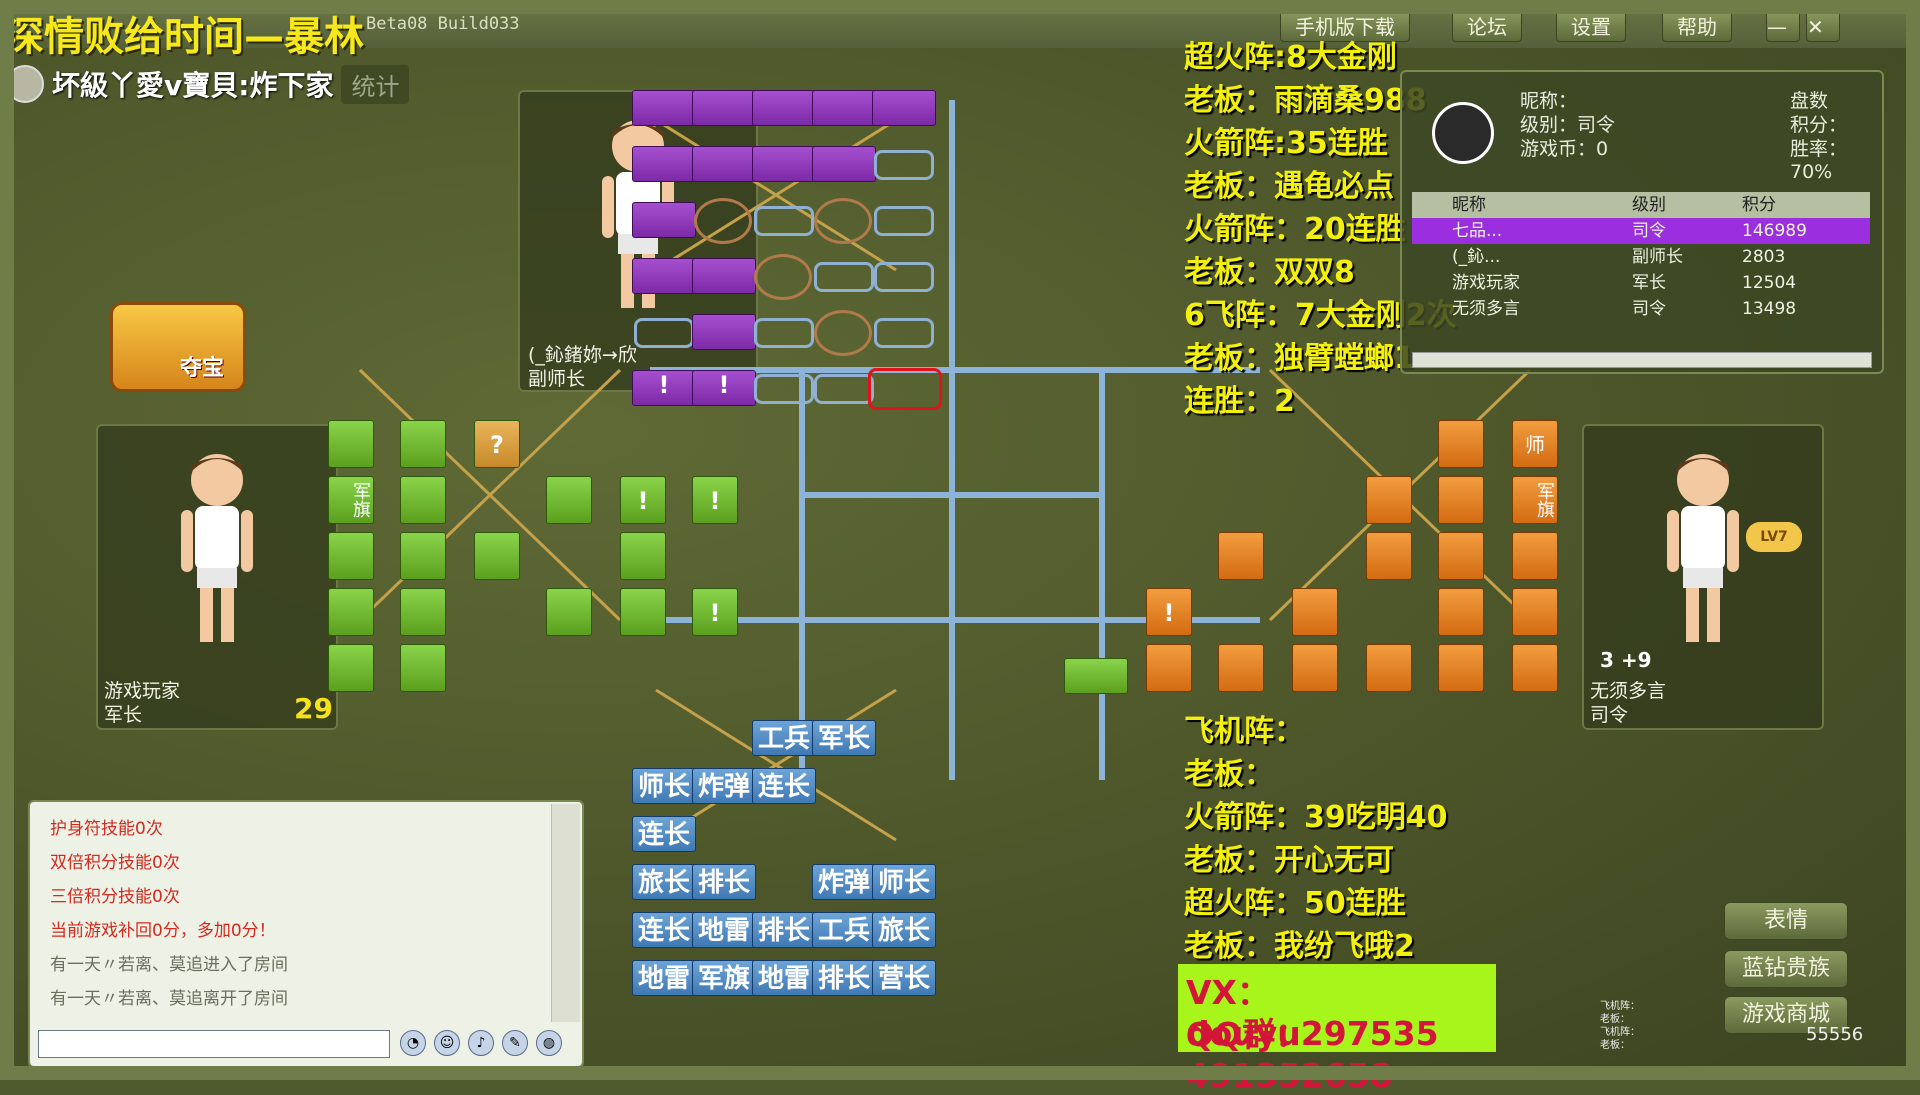  What do you see at coordinates (565, 913) in the screenshot?
I see `chat-scrollbar` at bounding box center [565, 913].